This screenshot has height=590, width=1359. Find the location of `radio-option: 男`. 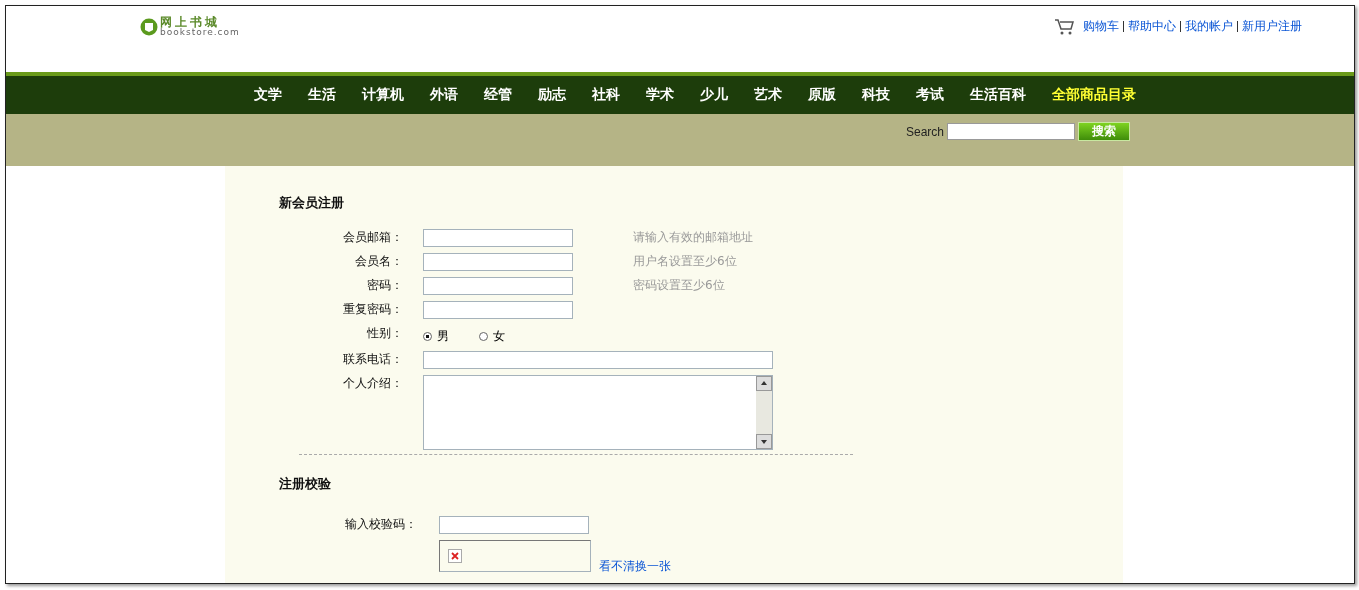

radio-option: 男 is located at coordinates (436, 336).